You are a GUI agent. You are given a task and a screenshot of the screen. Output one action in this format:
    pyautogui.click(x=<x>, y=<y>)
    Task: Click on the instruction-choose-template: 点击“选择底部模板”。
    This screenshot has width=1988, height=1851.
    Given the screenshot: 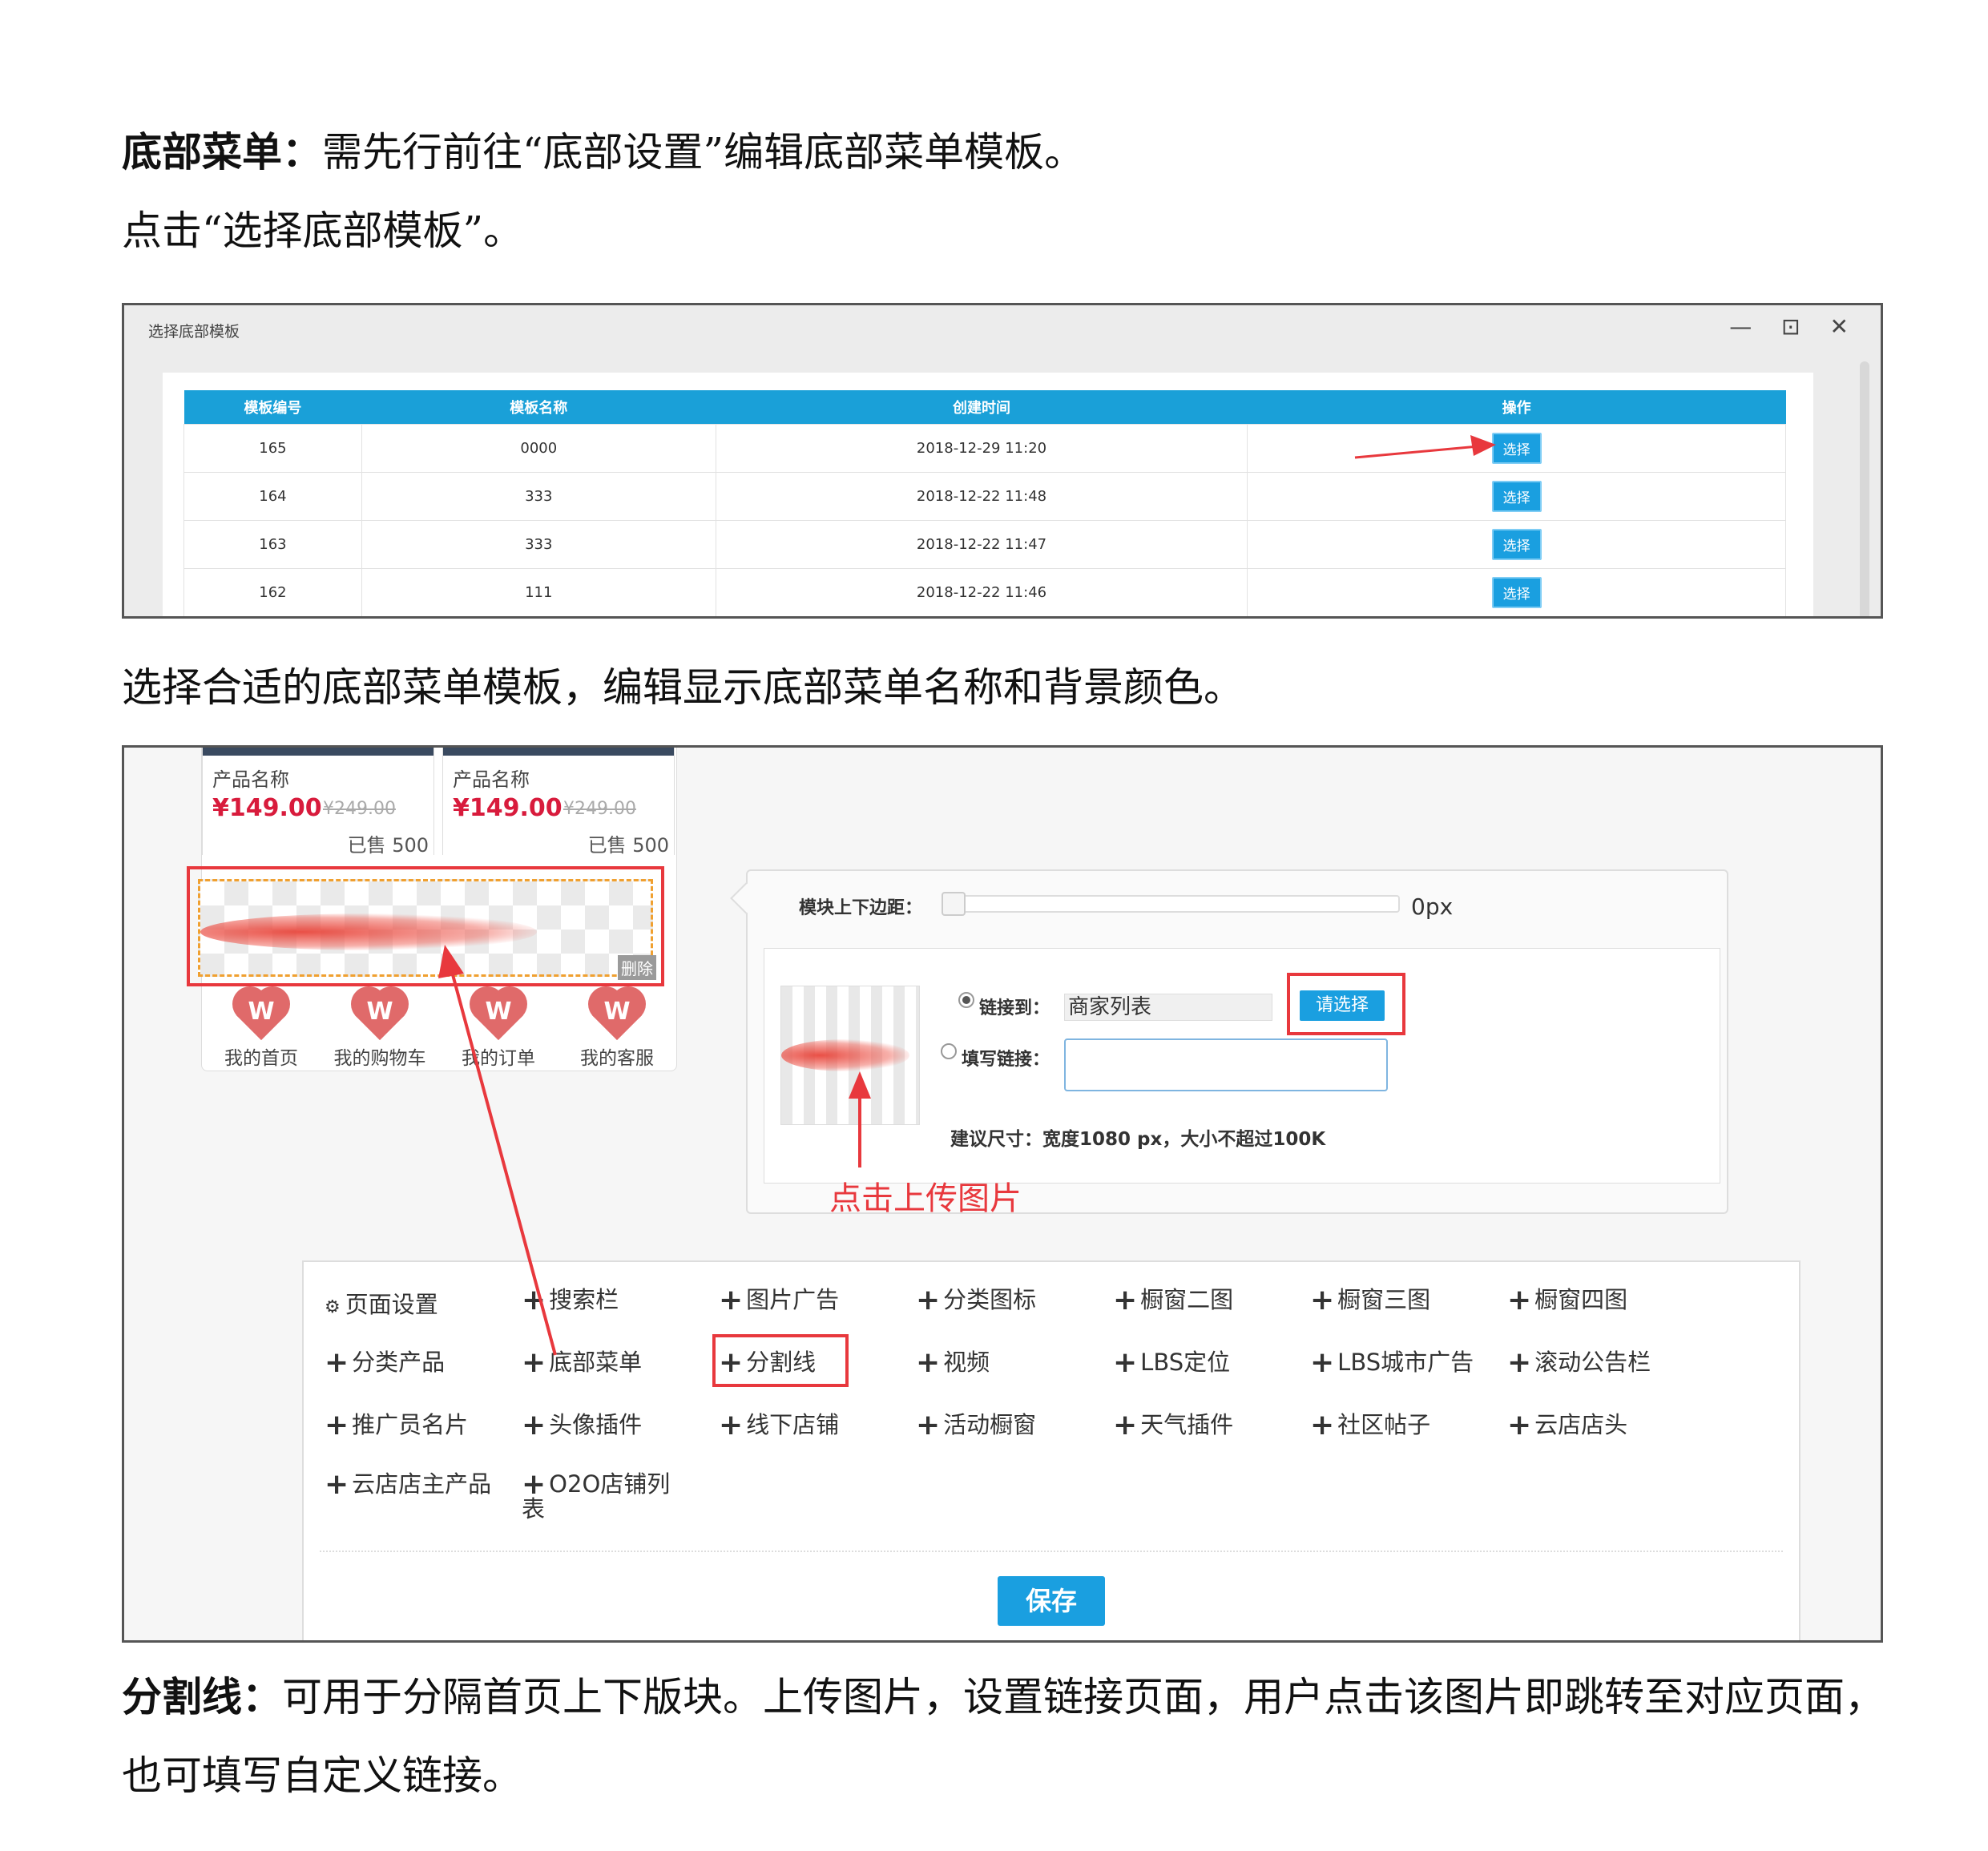 What is the action you would take?
    pyautogui.click(x=323, y=231)
    